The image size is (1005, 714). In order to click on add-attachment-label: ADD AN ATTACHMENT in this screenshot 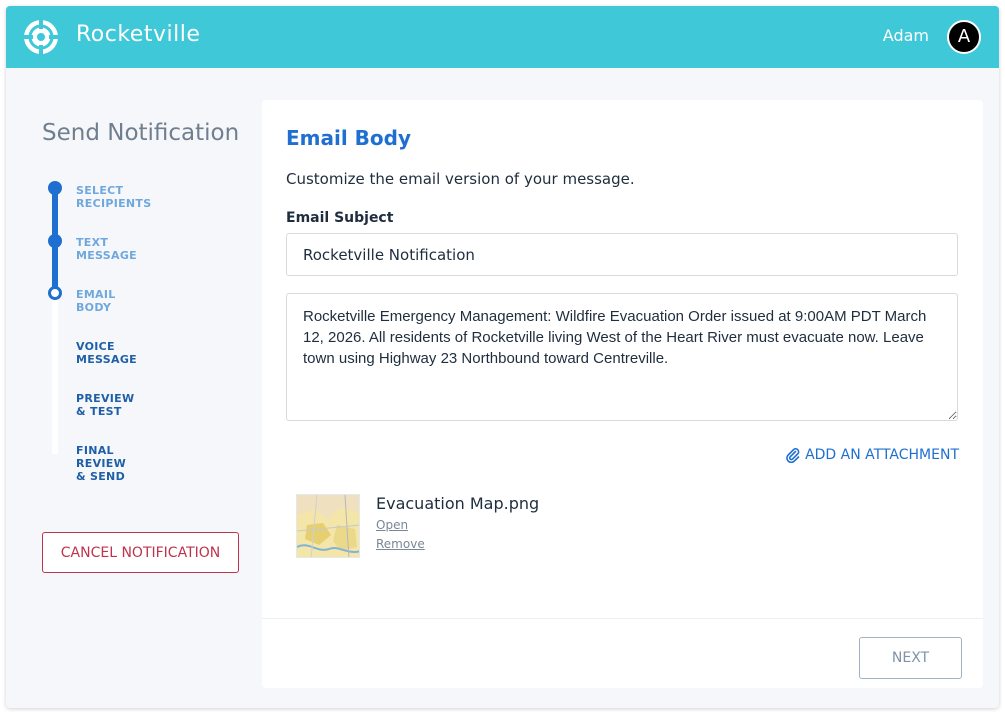, I will do `click(882, 455)`.